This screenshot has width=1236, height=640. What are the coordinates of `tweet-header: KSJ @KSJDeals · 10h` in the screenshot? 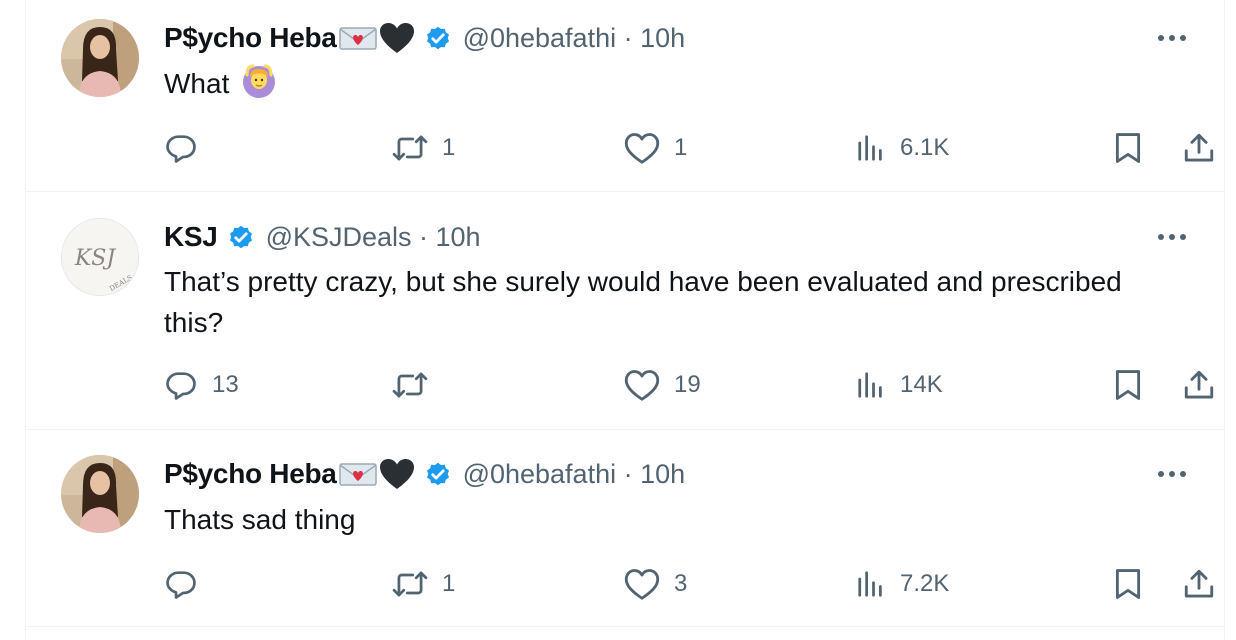 It's located at (322, 237).